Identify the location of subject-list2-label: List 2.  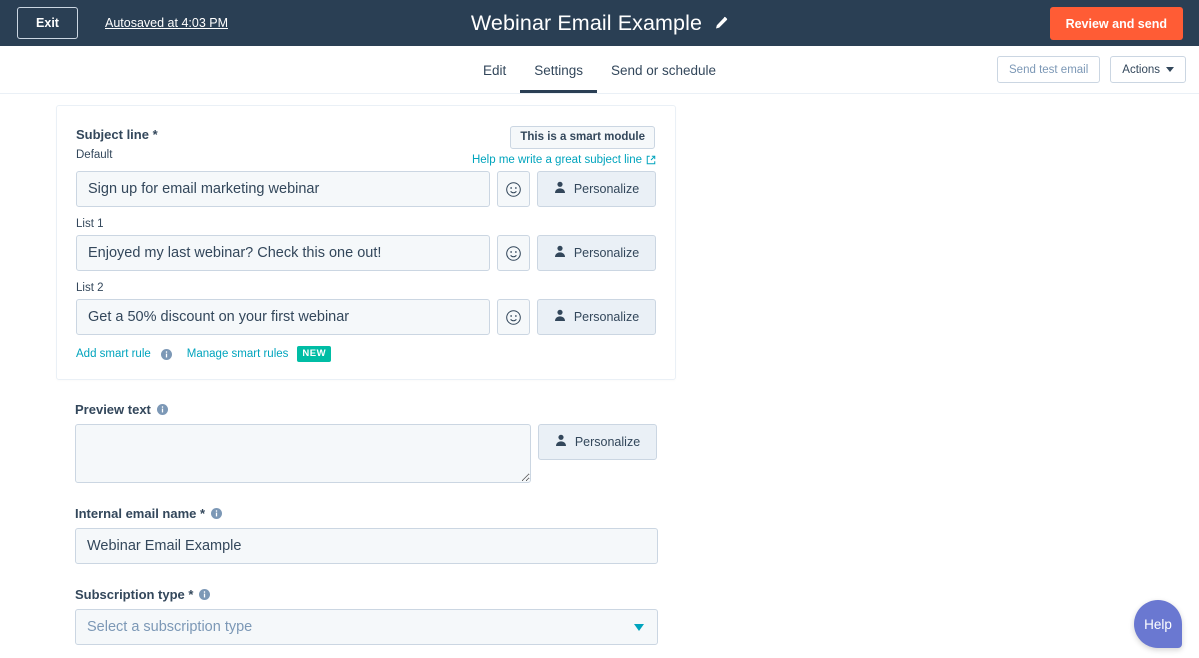
(90, 288).